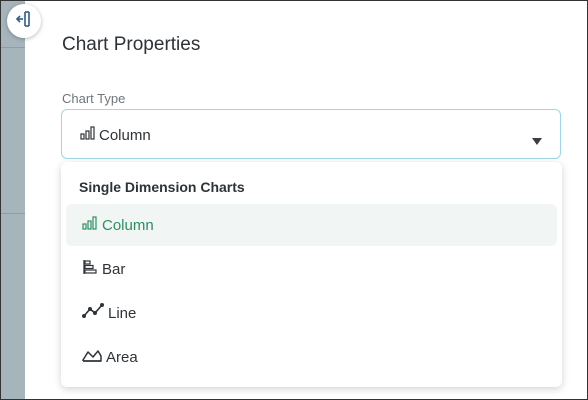 Image resolution: width=588 pixels, height=400 pixels. I want to click on panel-title: Chart Properties, so click(131, 44).